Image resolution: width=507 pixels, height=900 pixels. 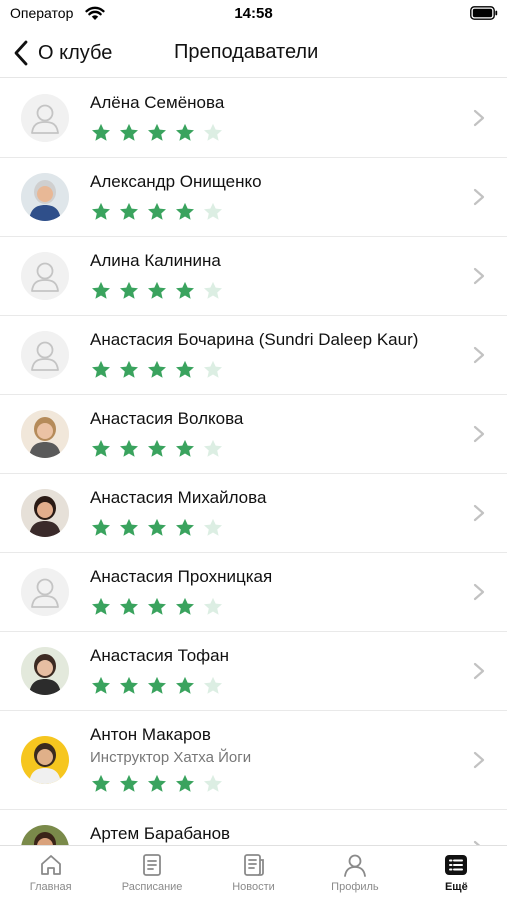 I want to click on teacher-row: Алина Калинина, so click(x=253, y=276).